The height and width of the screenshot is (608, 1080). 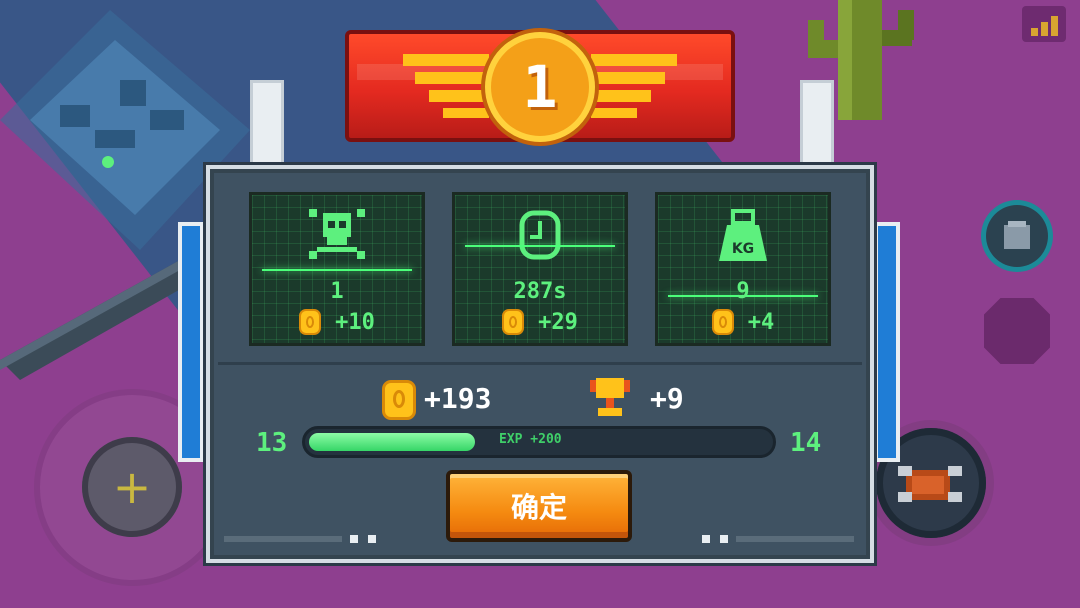 I want to click on plus-icon: +, so click(x=132, y=487).